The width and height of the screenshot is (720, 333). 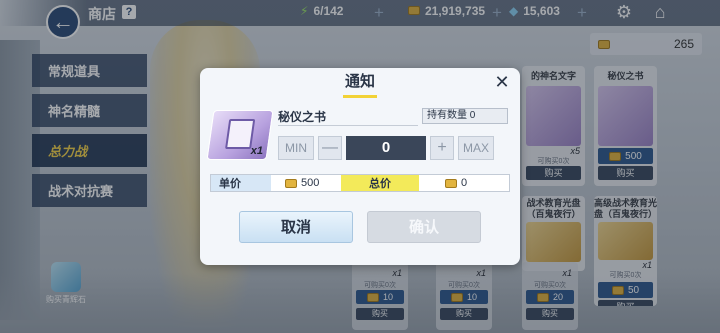 I want to click on unit-price: 500, so click(x=306, y=183).